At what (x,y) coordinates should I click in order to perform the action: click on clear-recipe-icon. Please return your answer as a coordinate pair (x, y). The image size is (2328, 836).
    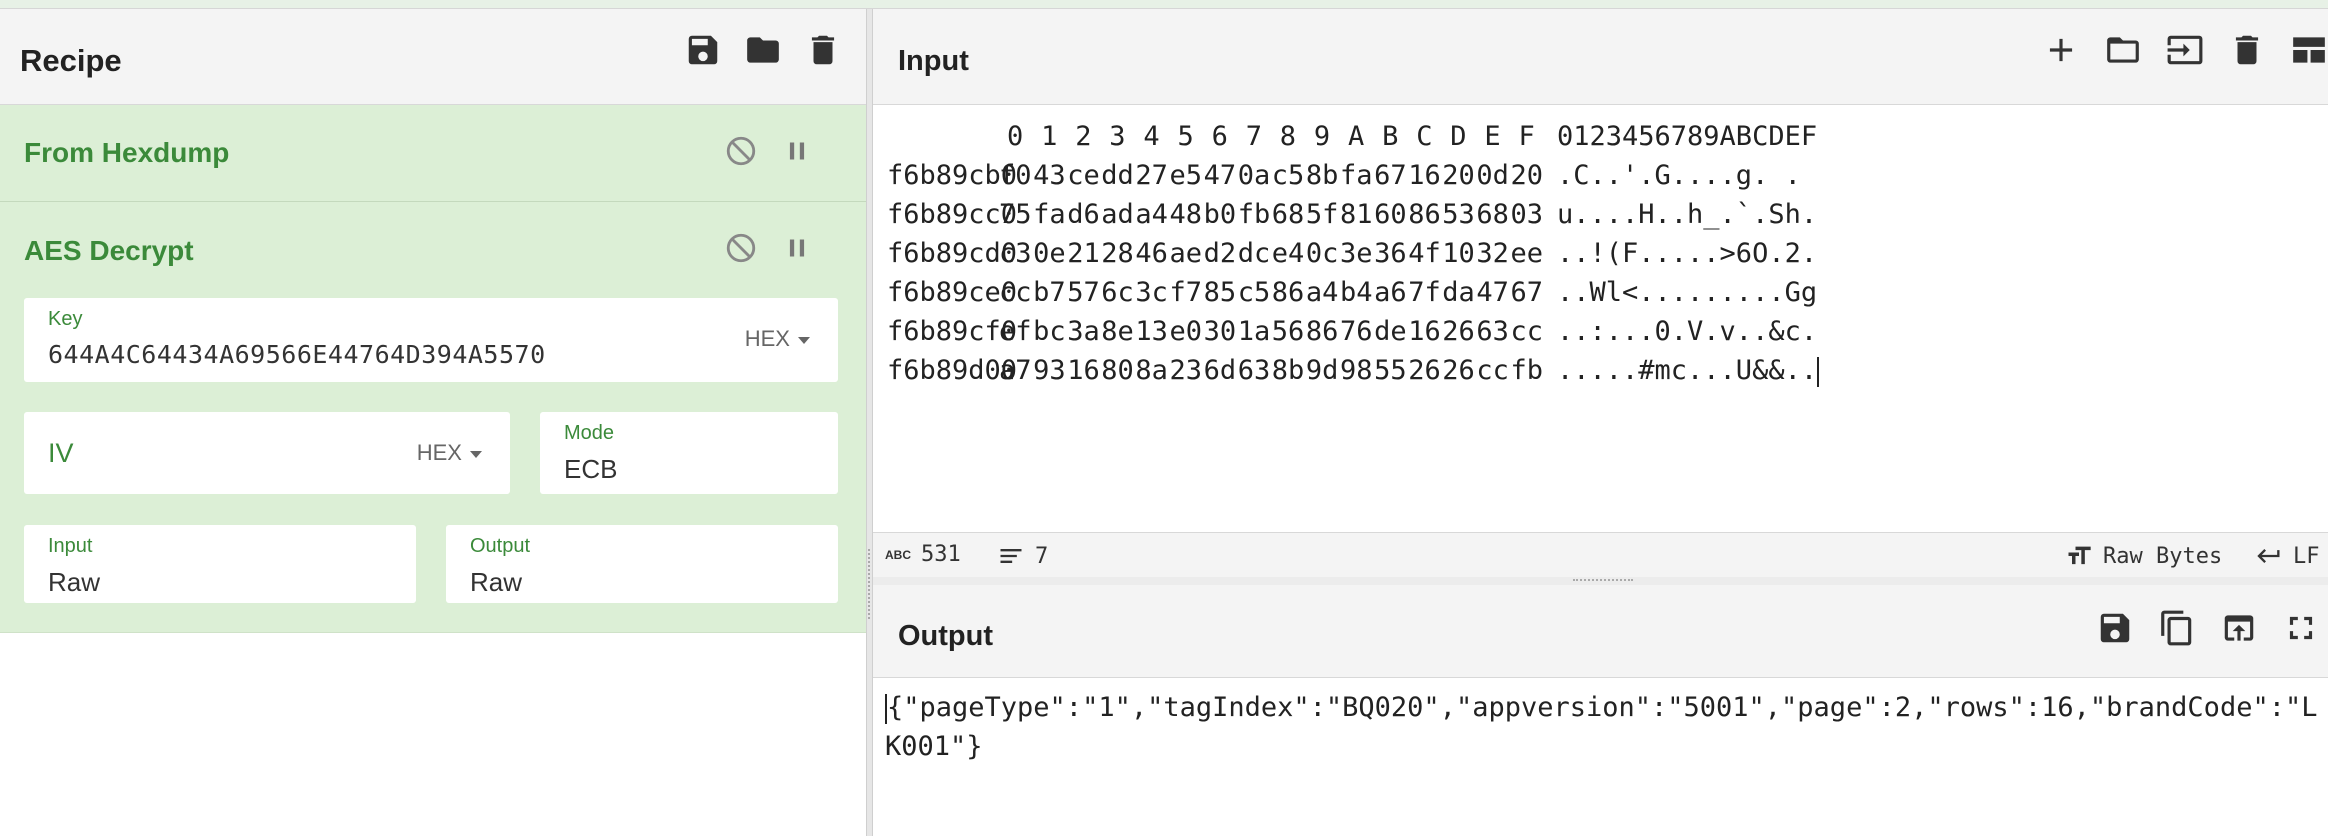
    Looking at the image, I should click on (823, 50).